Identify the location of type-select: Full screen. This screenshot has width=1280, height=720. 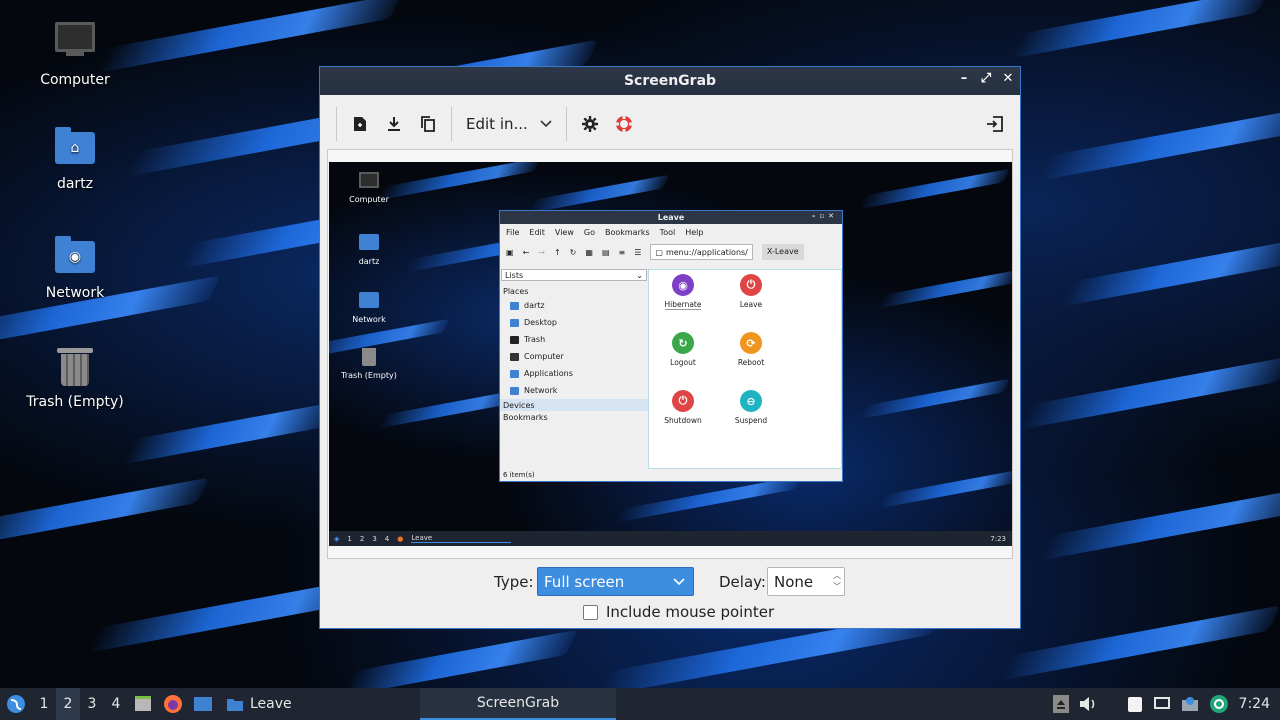
(615, 581).